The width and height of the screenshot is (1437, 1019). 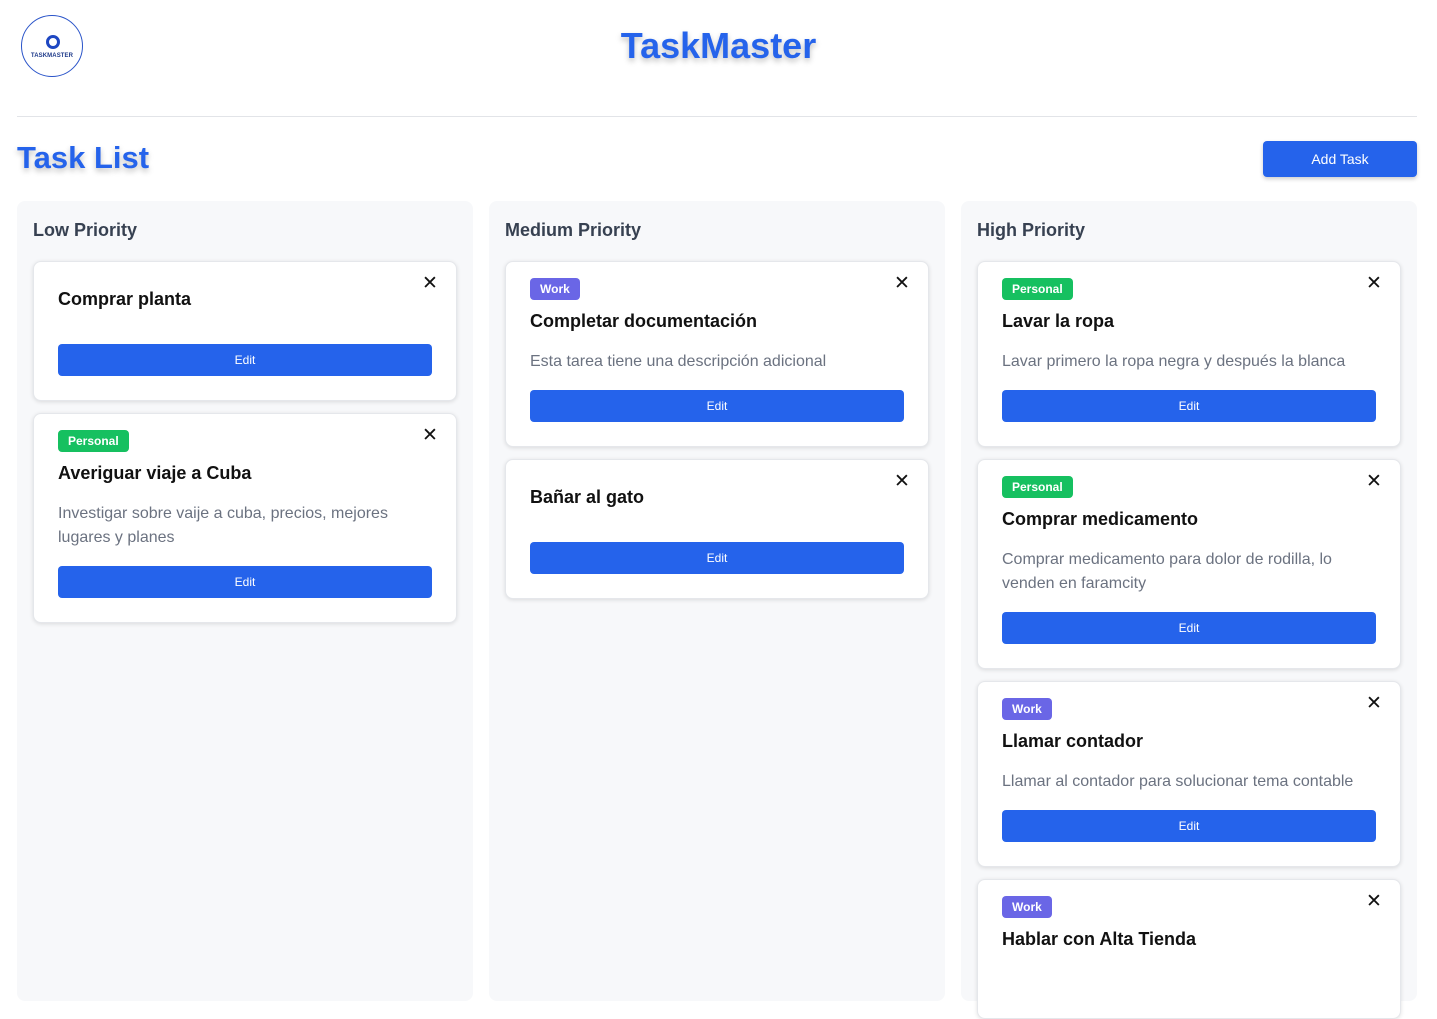 I want to click on task-title: Llamar contador, so click(x=1073, y=741).